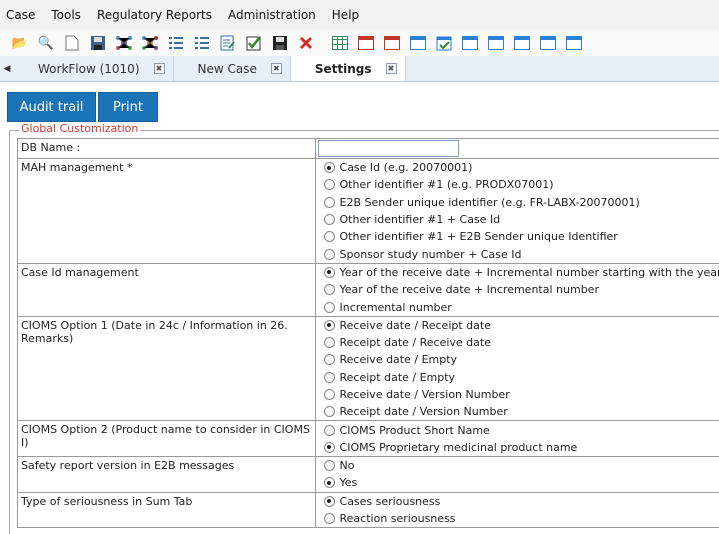 The width and height of the screenshot is (719, 534). I want to click on list-alt-icon, so click(202, 43).